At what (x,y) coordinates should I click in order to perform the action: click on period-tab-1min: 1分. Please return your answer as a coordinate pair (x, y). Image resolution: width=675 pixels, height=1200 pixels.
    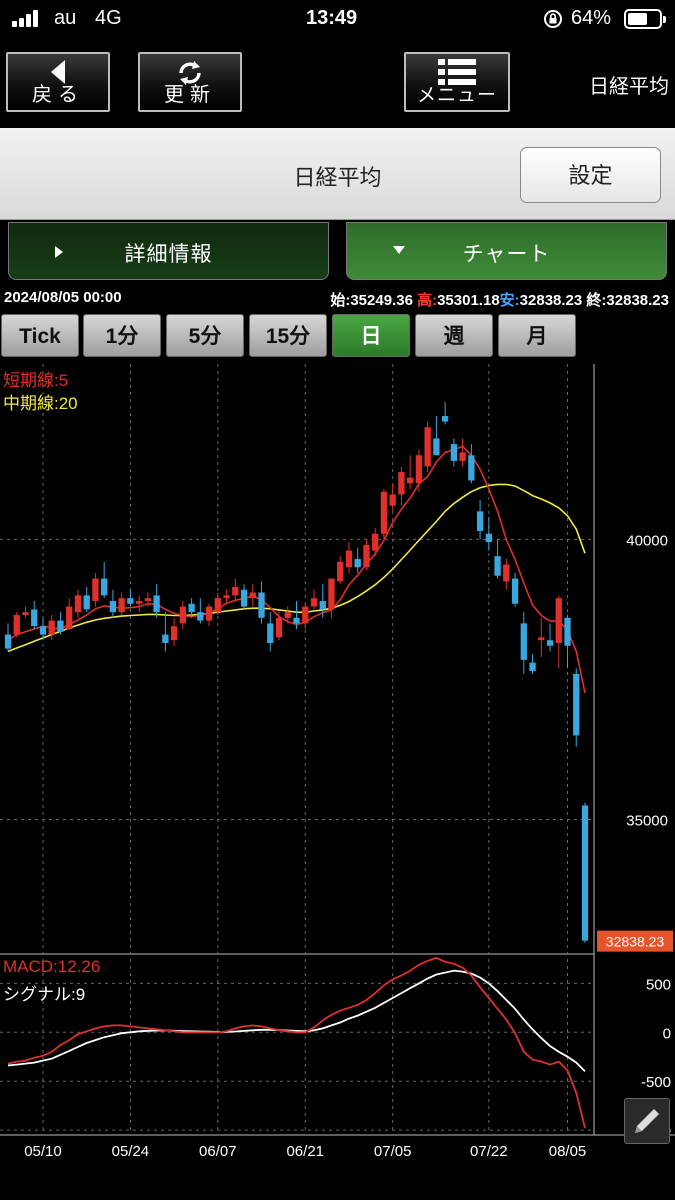
    Looking at the image, I should click on (122, 335).